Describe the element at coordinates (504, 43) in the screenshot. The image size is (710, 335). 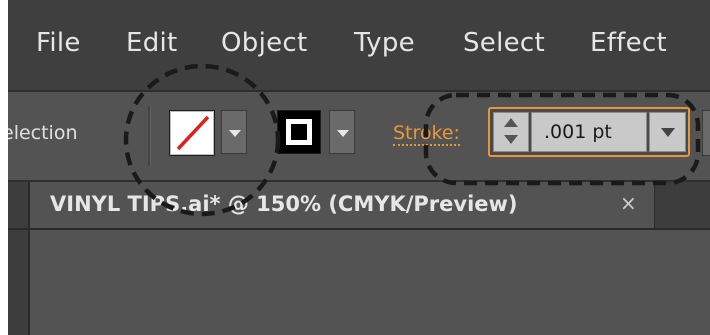
I see `menu-select: Select` at that location.